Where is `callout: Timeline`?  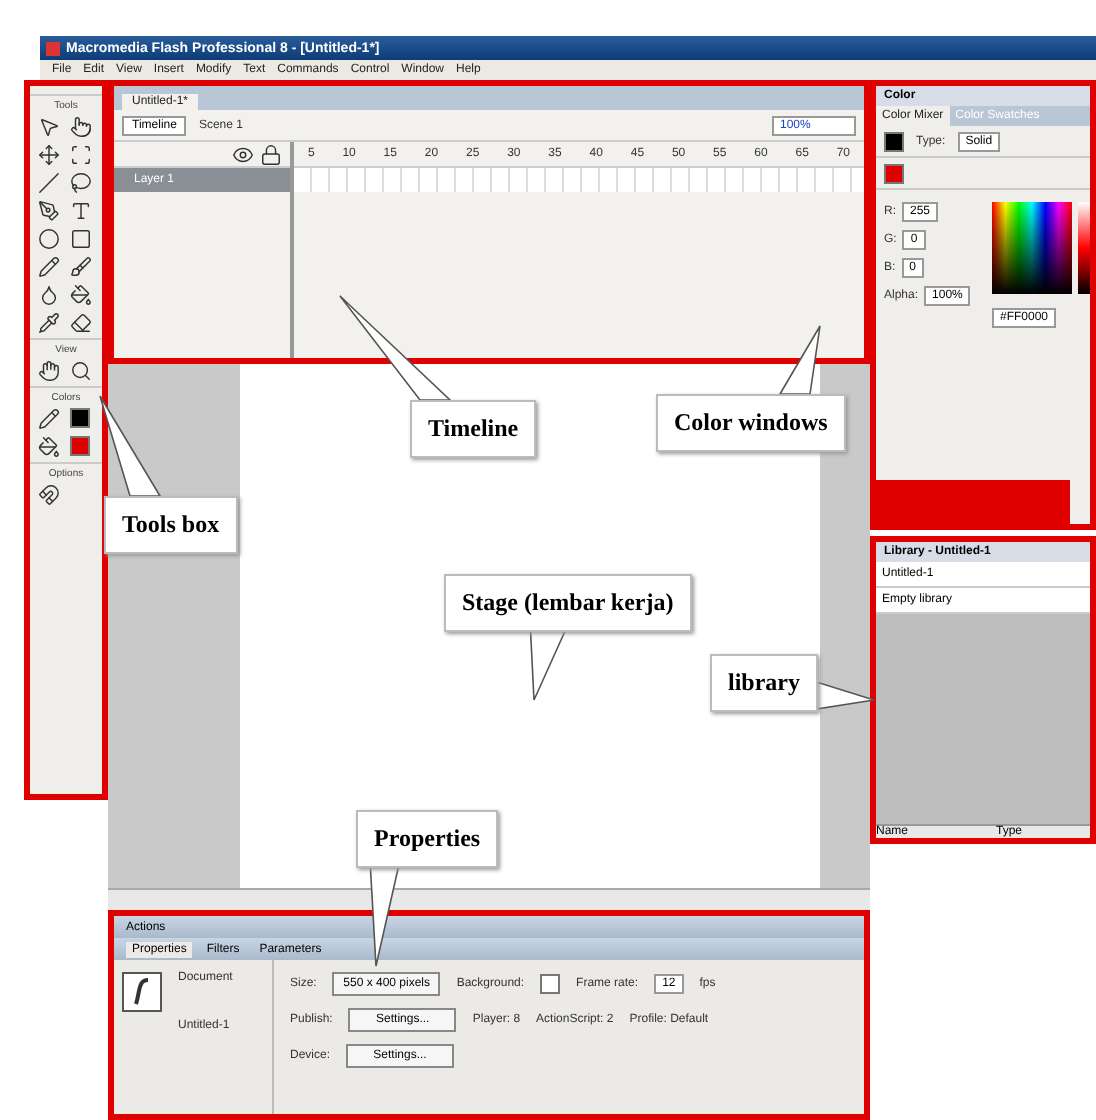
callout: Timeline is located at coordinates (473, 429).